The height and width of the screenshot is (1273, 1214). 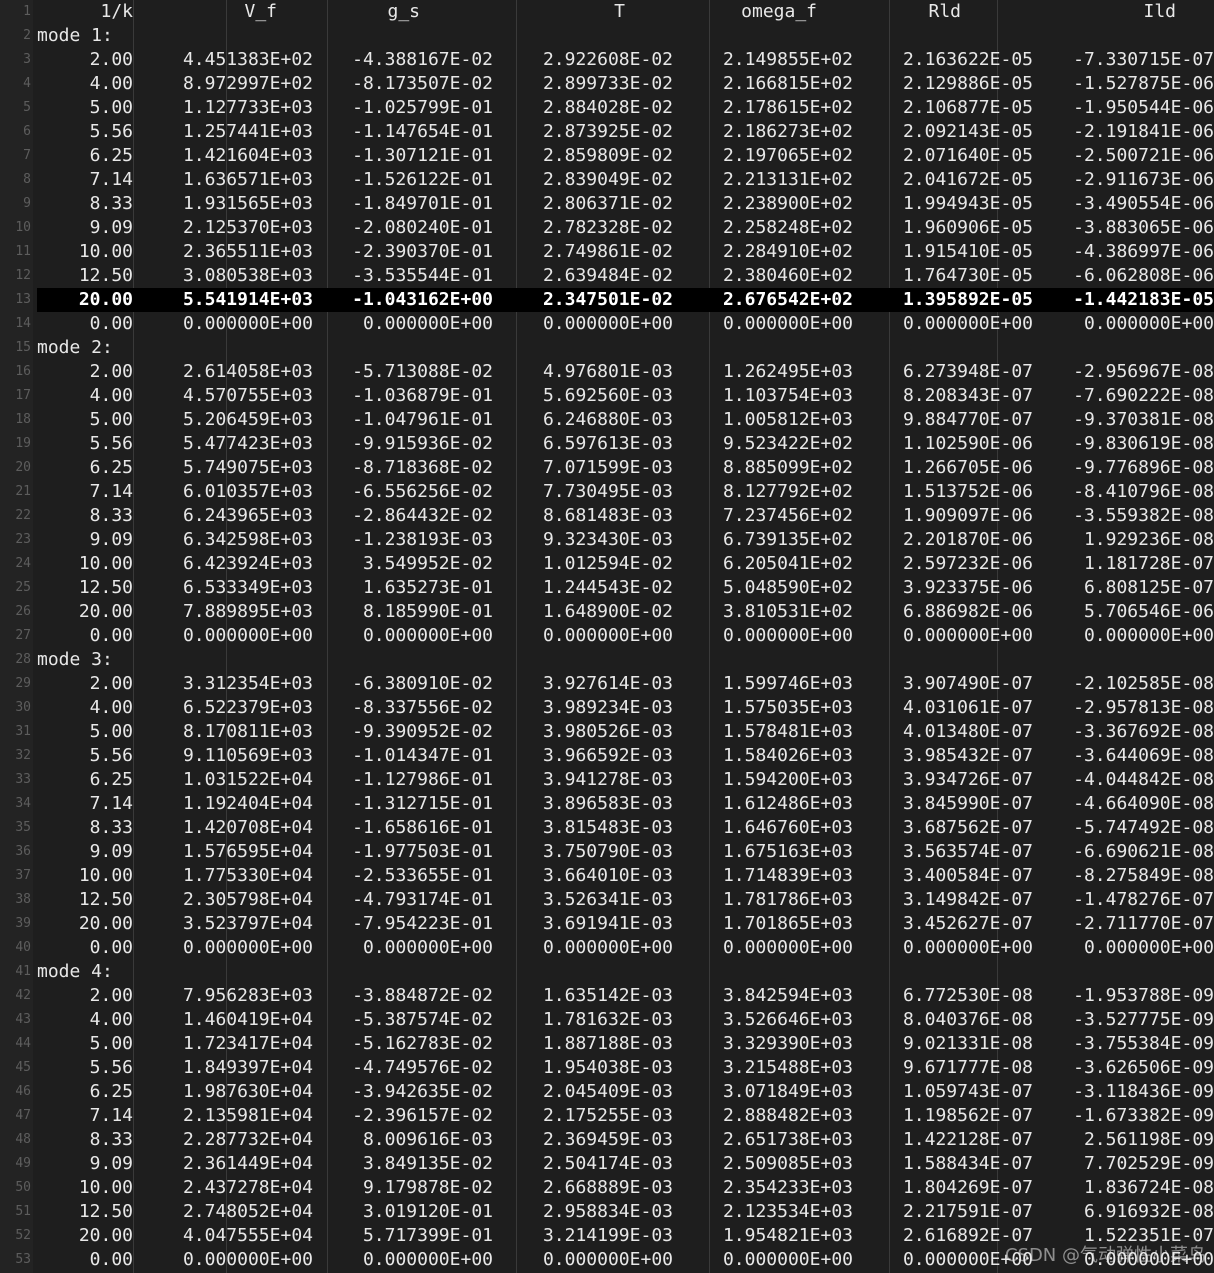 What do you see at coordinates (111, 1043) in the screenshot?
I see `data-cell: 5.00` at bounding box center [111, 1043].